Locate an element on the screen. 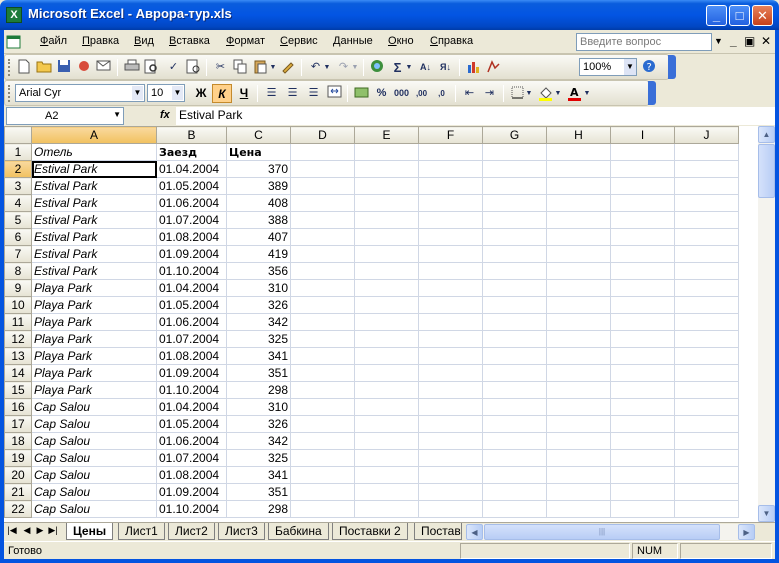 Image resolution: width=779 pixels, height=563 pixels. doc-minimize-icon: _ is located at coordinates (733, 41).